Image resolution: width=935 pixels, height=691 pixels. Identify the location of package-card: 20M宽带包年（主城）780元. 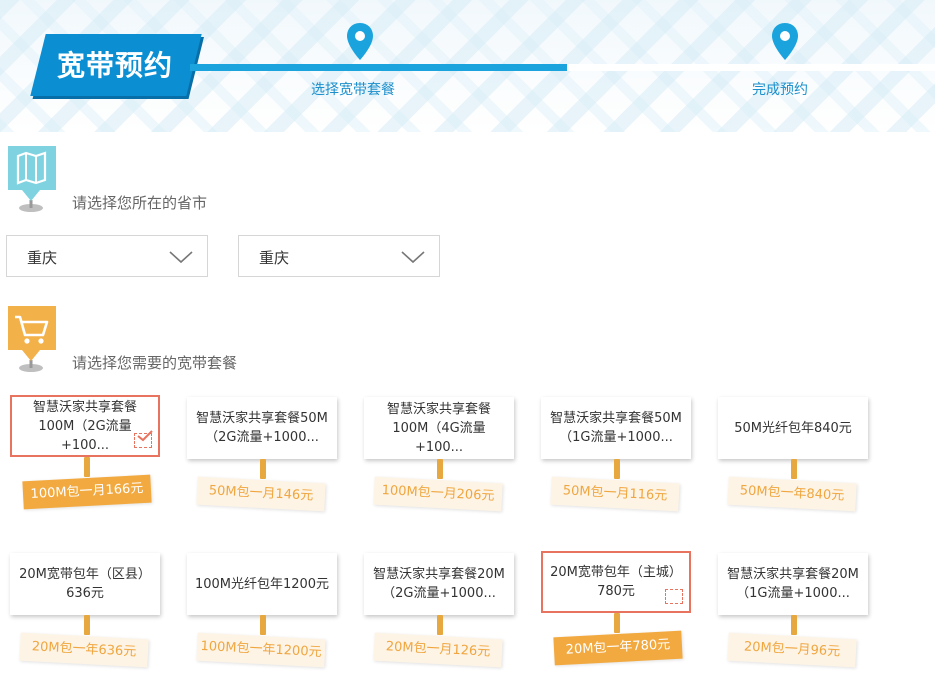
(616, 582).